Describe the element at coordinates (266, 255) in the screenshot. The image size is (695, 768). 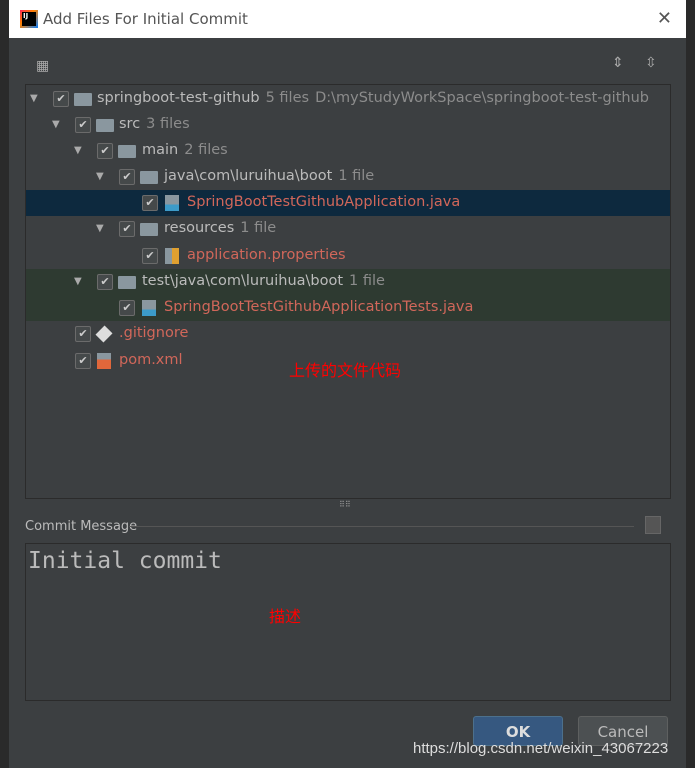
I see `node-name: application.properties` at that location.